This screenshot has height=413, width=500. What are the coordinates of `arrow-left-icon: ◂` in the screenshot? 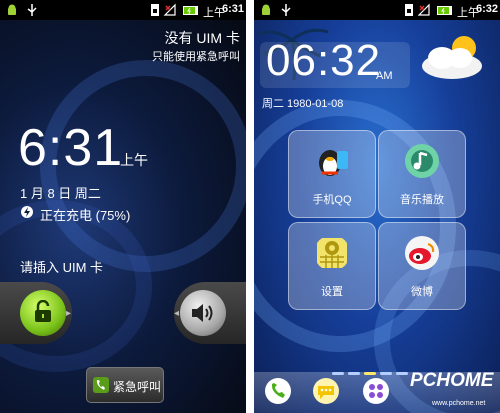 It's located at (177, 313).